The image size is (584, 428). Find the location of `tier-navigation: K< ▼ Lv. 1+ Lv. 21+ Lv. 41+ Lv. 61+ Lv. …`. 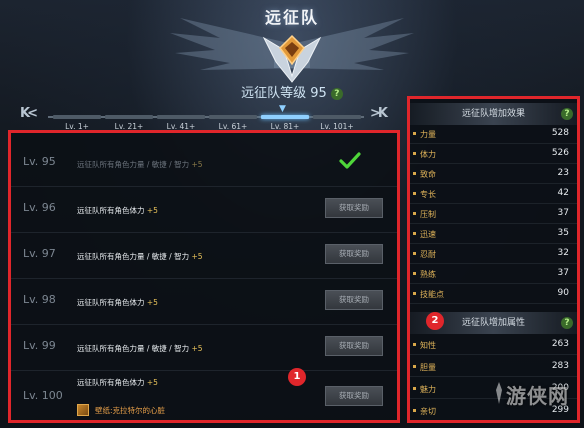

tier-navigation: K< ▼ Lv. 1+ Lv. 21+ Lv. 41+ Lv. 61+ Lv. … is located at coordinates (210, 117).